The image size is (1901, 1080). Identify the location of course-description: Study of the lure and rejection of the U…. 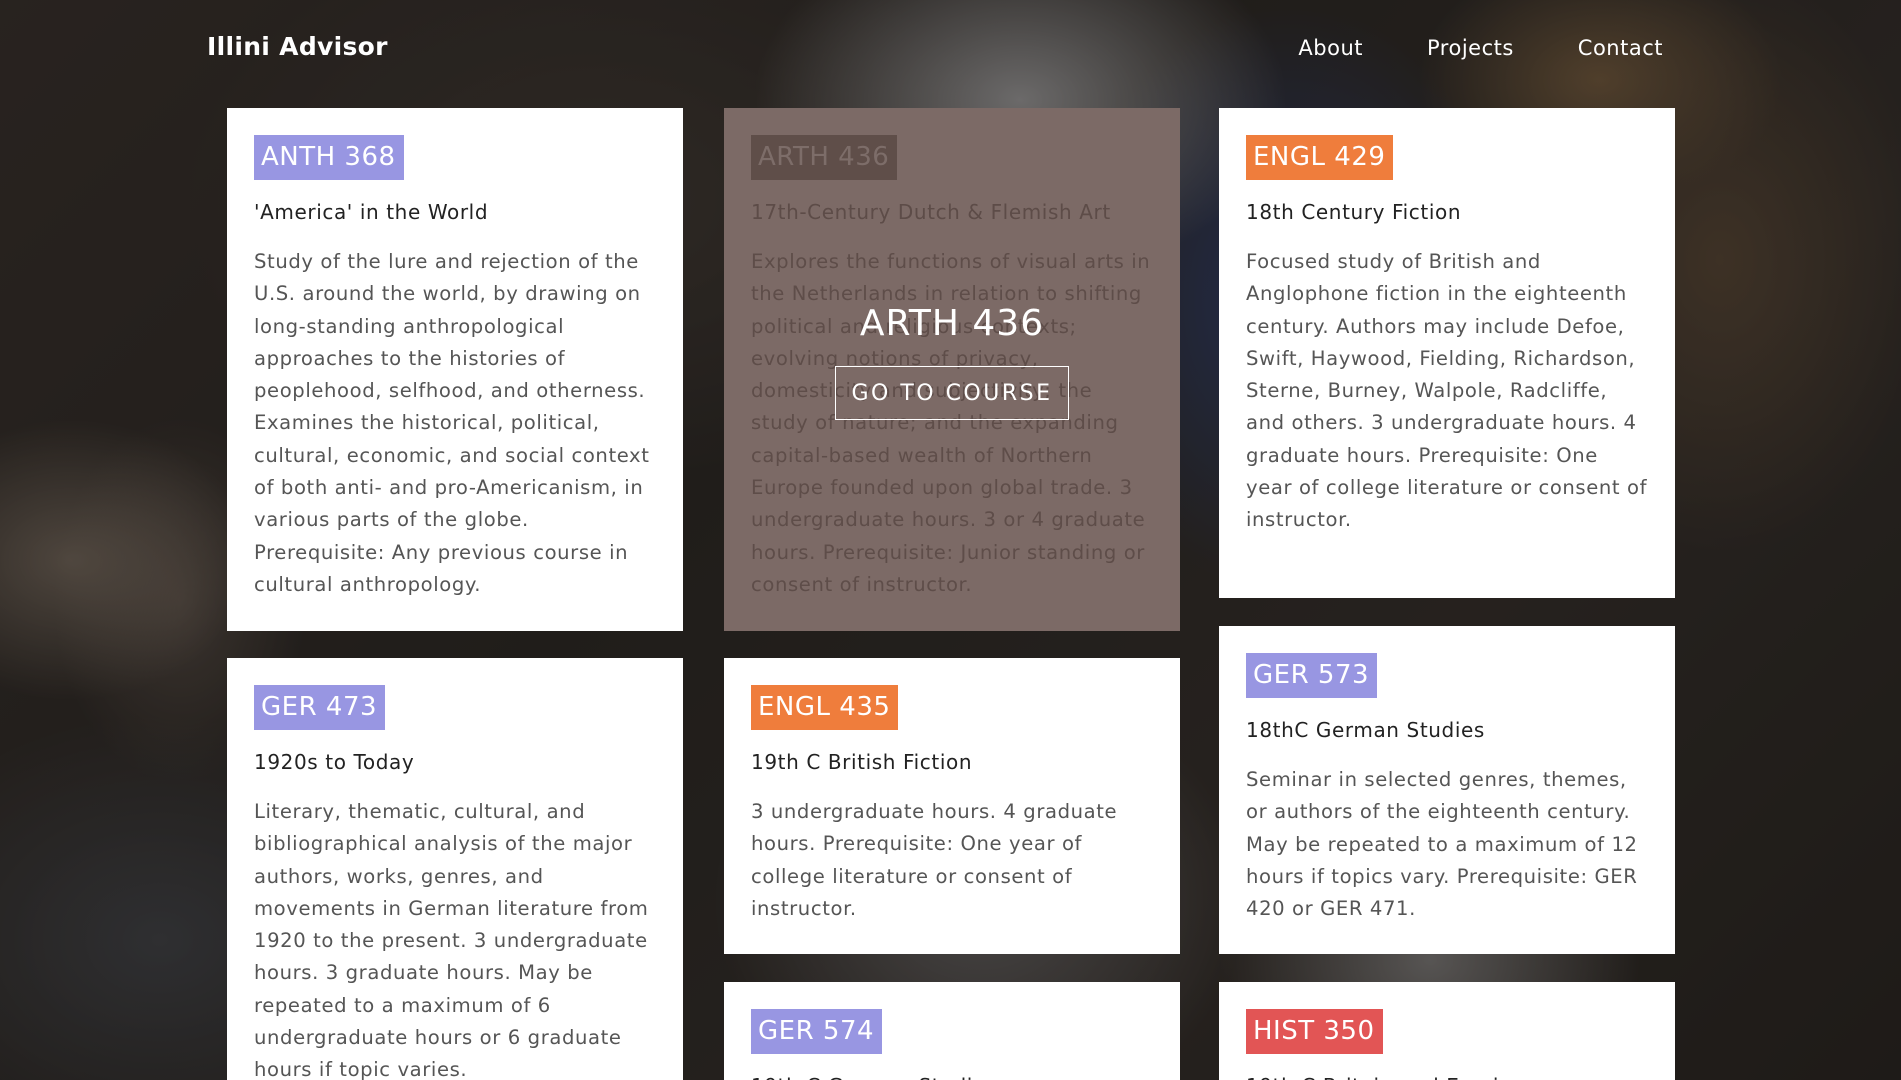
(452, 423).